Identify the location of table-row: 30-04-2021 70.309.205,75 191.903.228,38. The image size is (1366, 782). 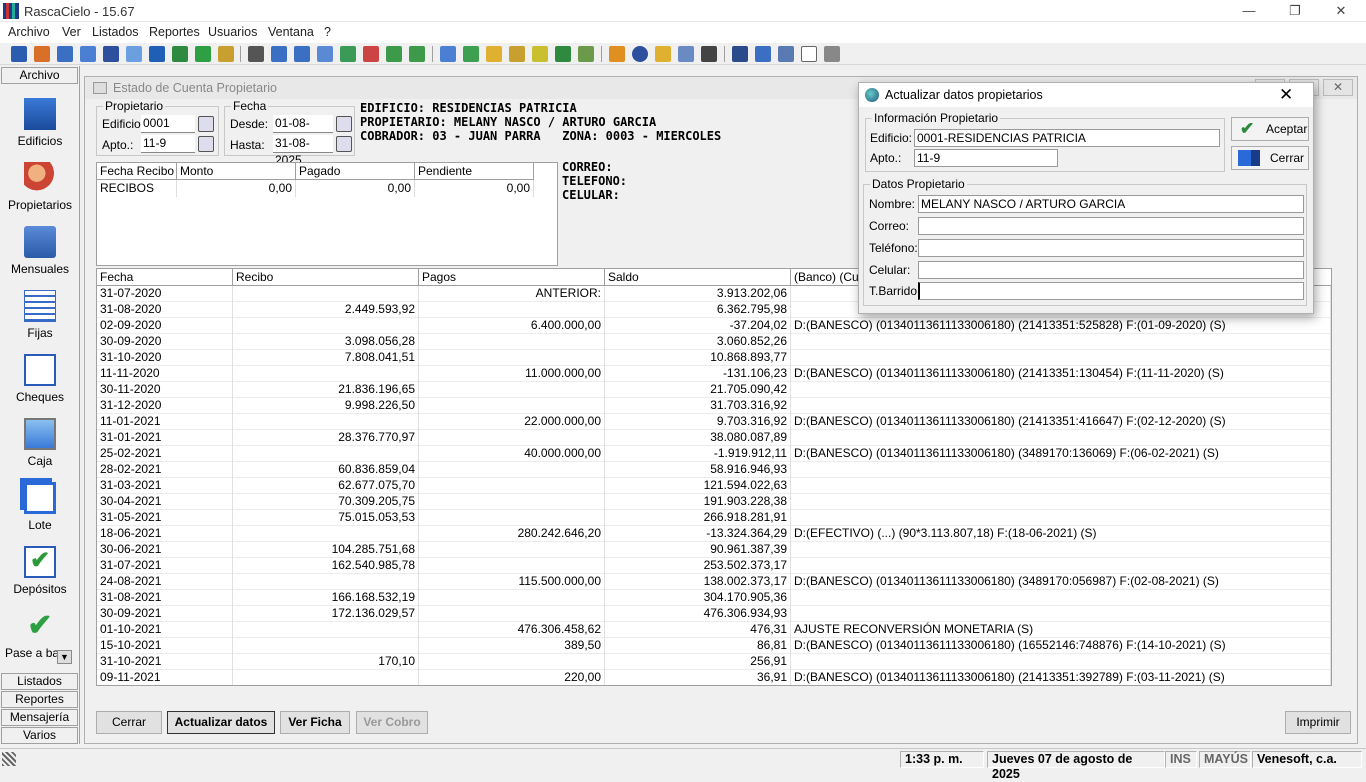
(714, 502).